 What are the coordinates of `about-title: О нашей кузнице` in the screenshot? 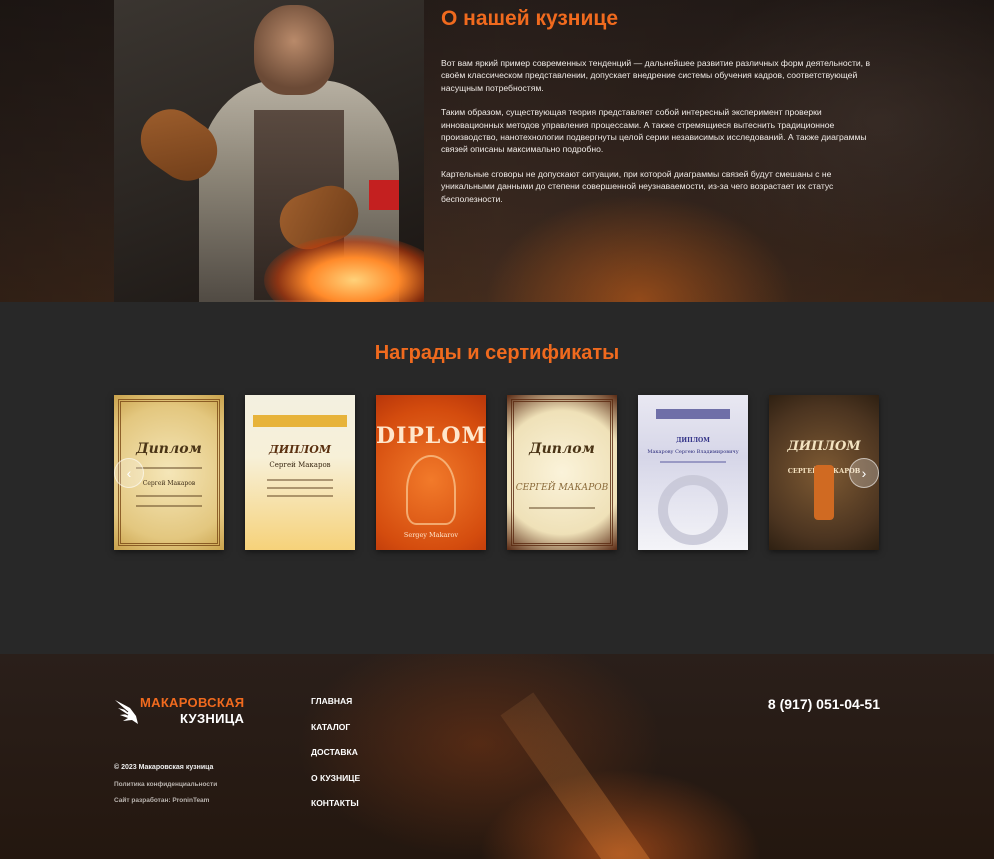 It's located at (529, 18).